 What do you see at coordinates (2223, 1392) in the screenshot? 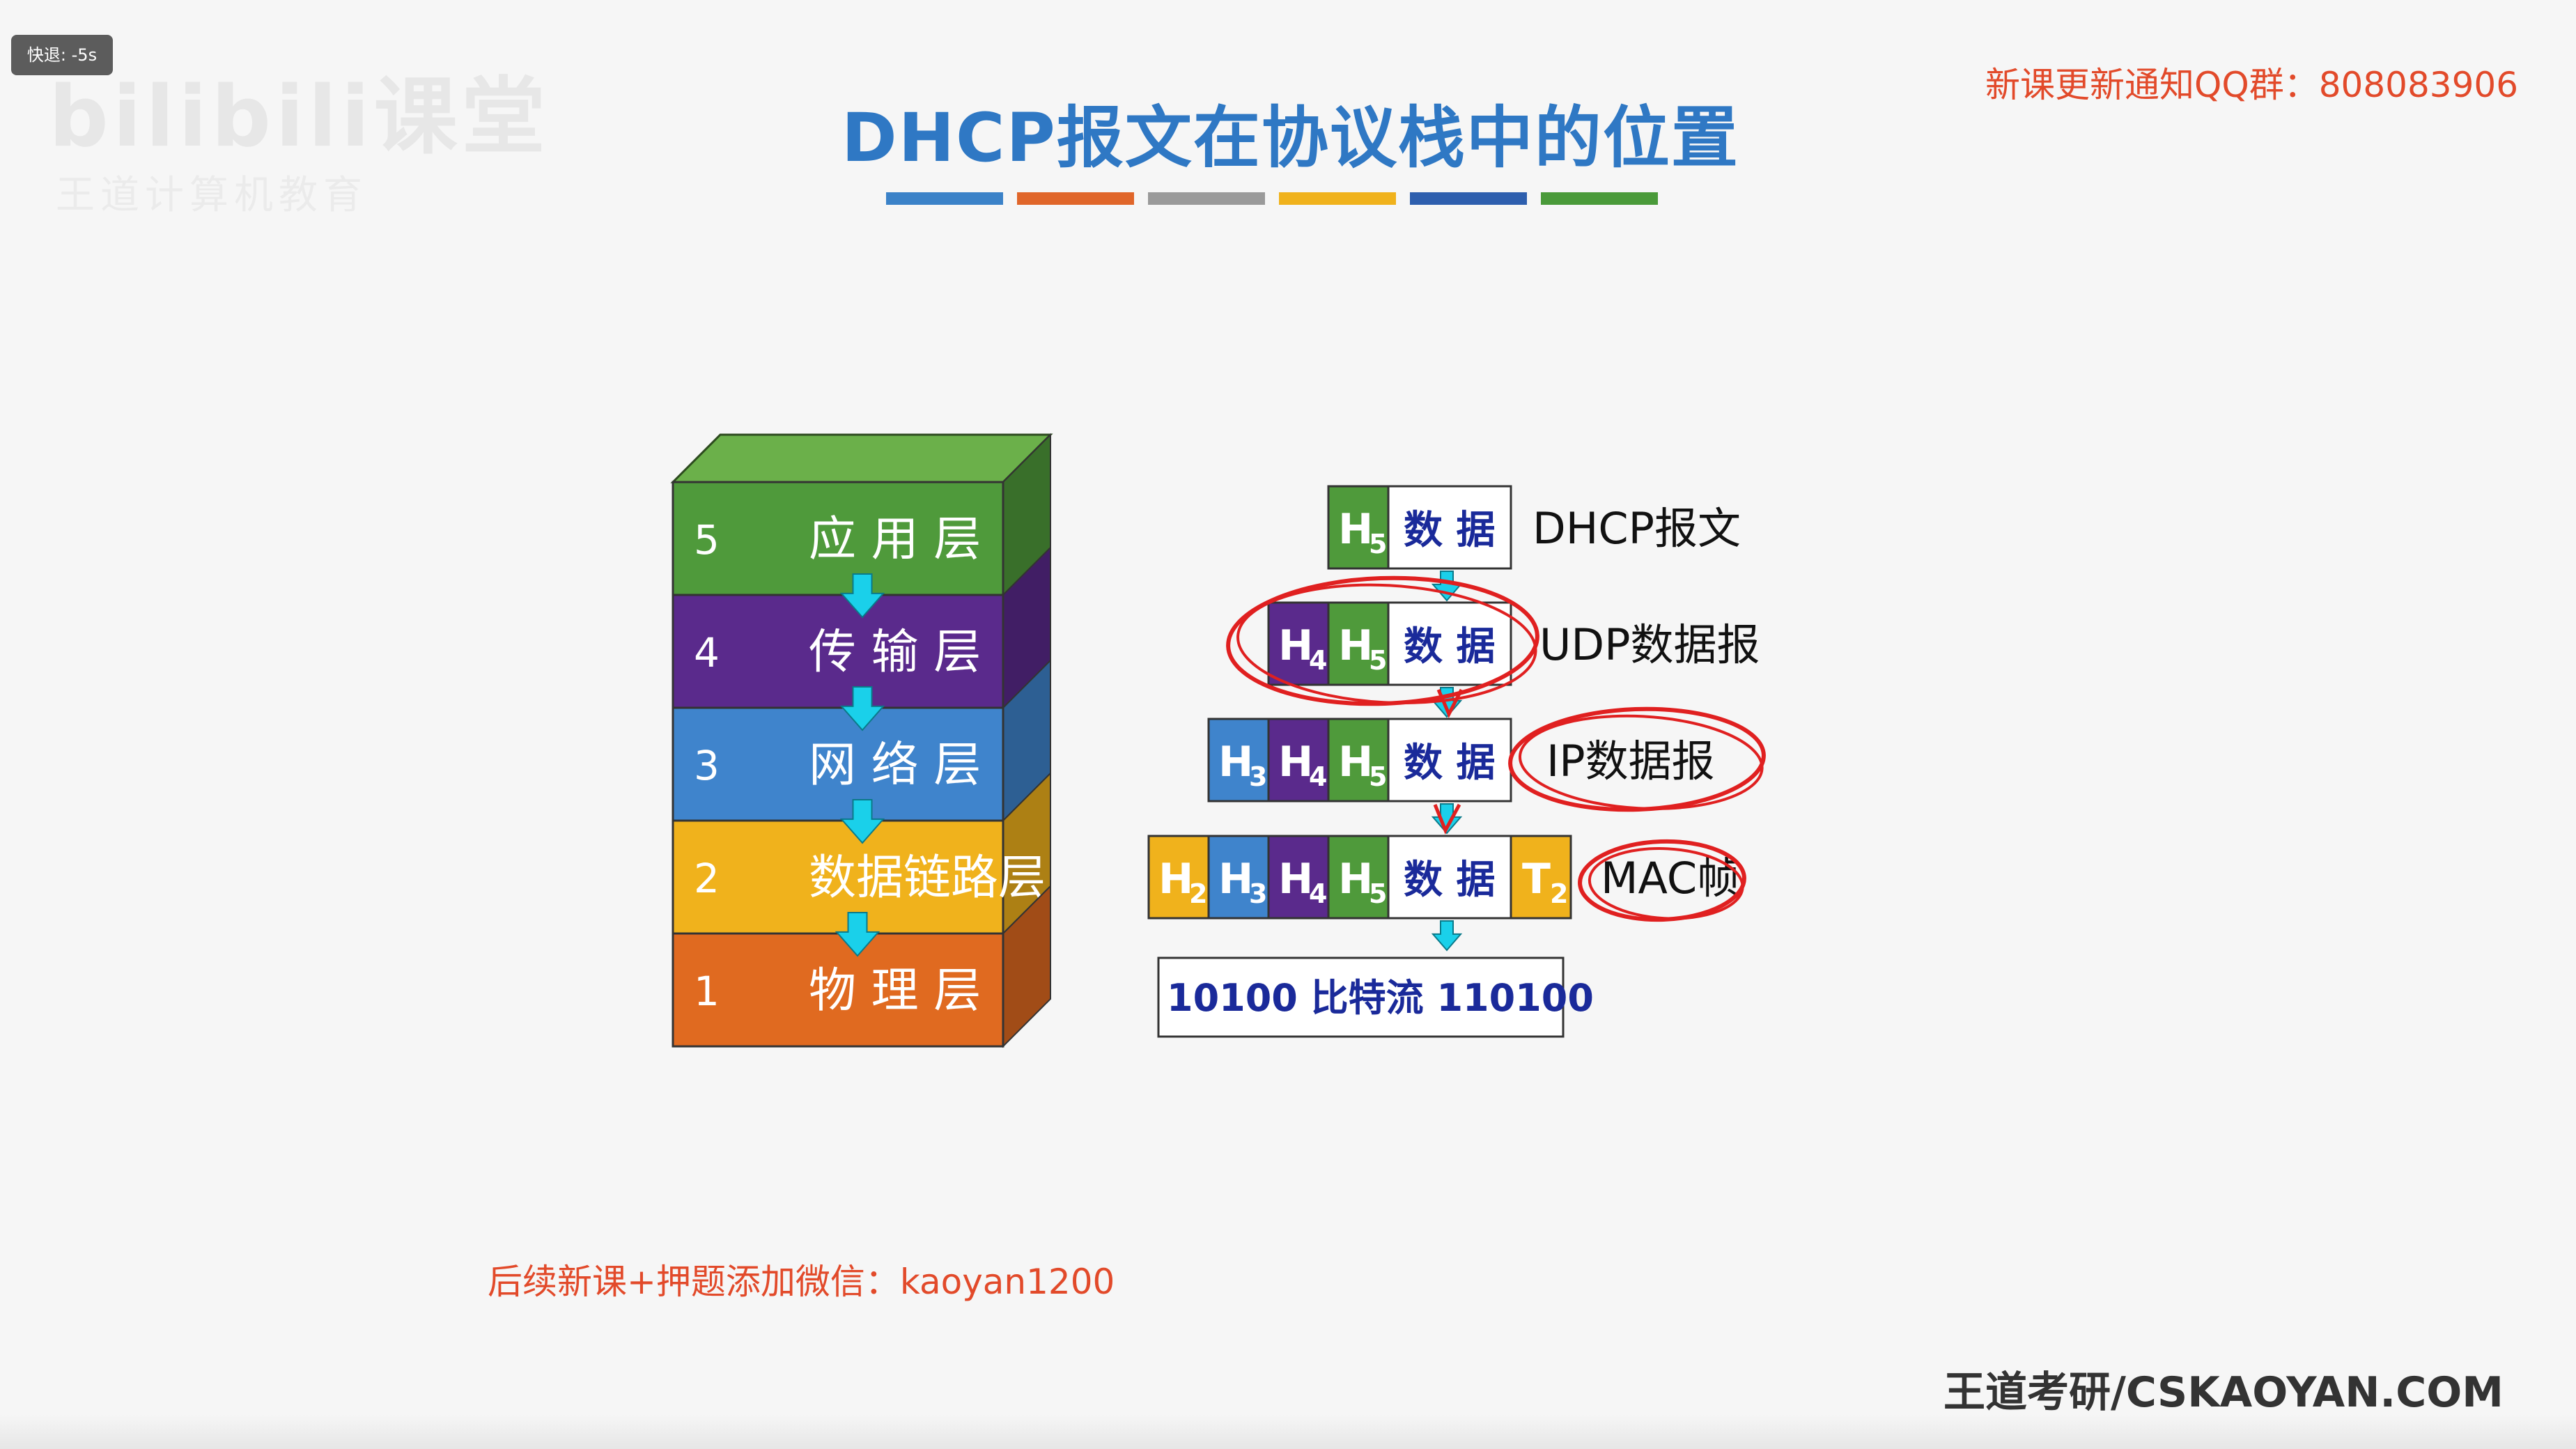
I see `site-footer: 王道考研/CSKAOYAN.COM` at bounding box center [2223, 1392].